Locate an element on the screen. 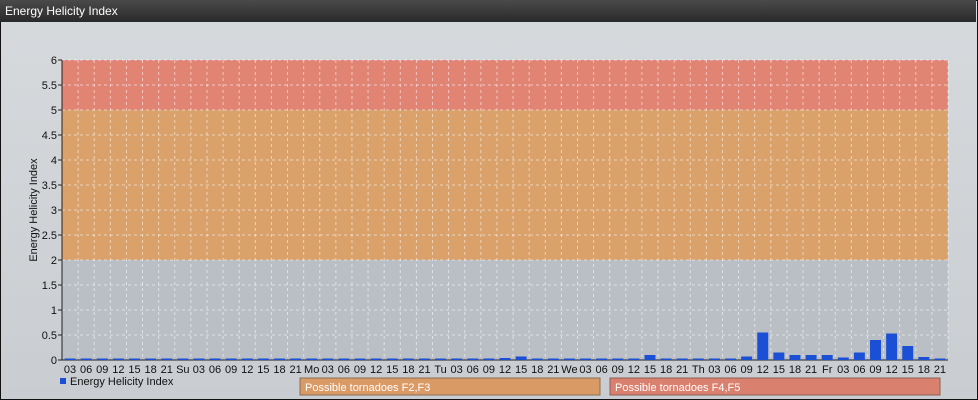 The height and width of the screenshot is (400, 978). y-tick-label: 2 is located at coordinates (54, 261).